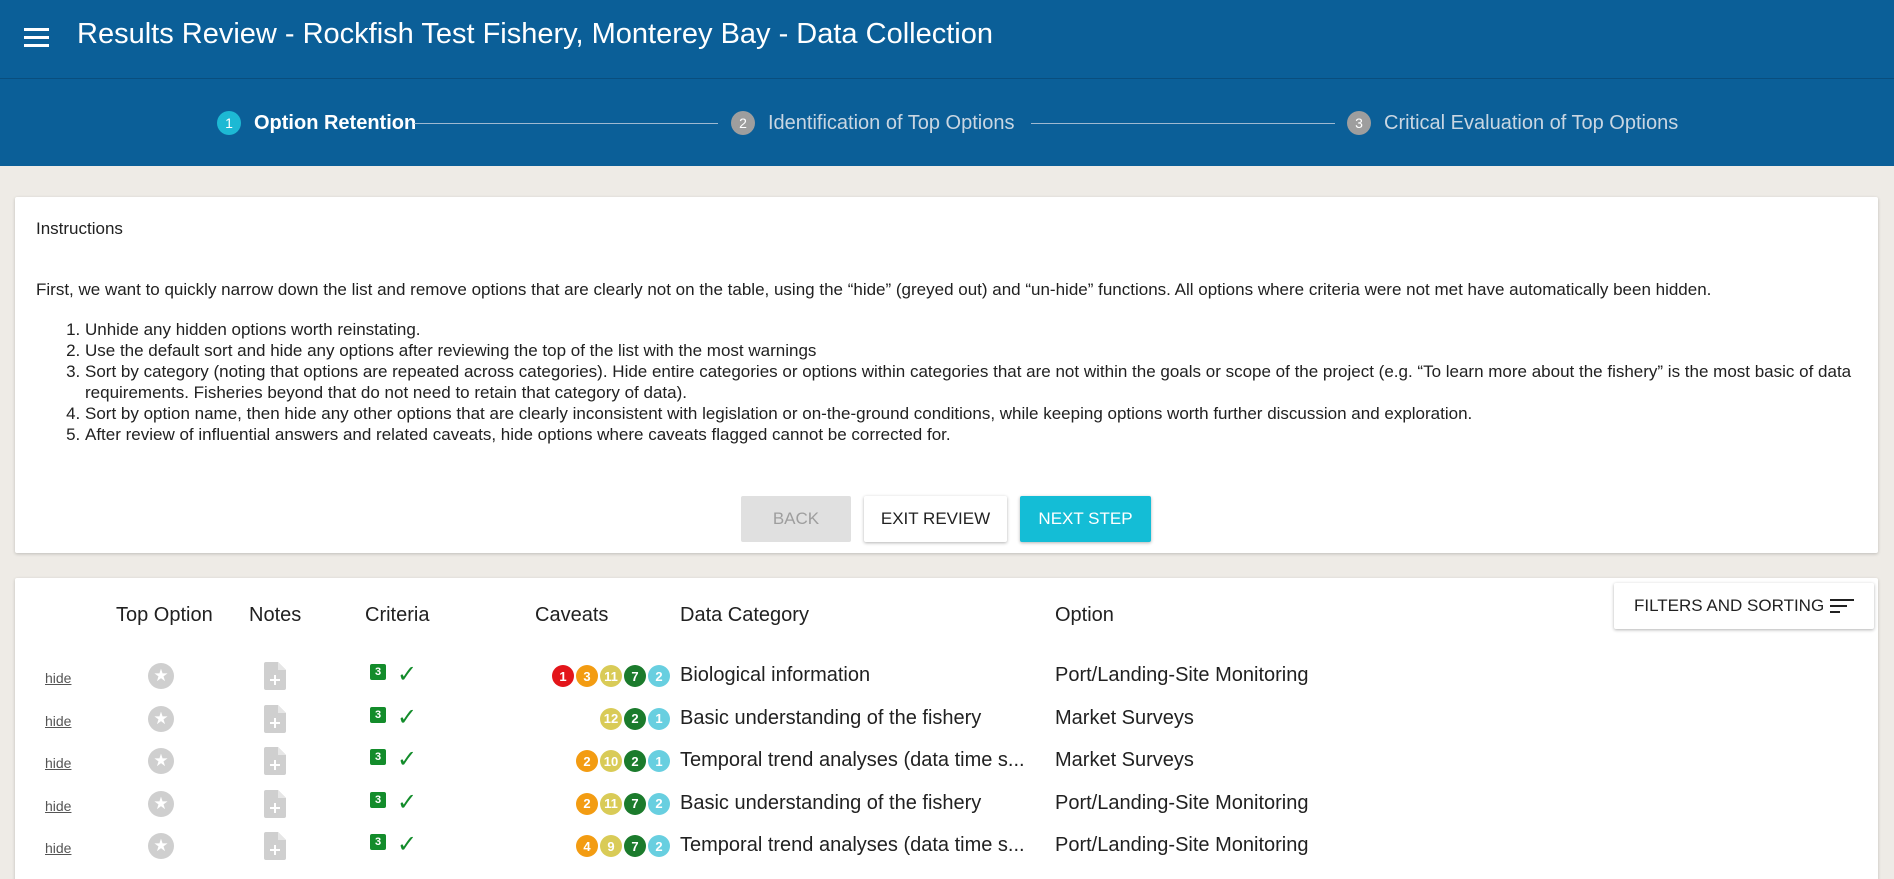 The width and height of the screenshot is (1894, 879). I want to click on caveat-badge: 4, so click(587, 846).